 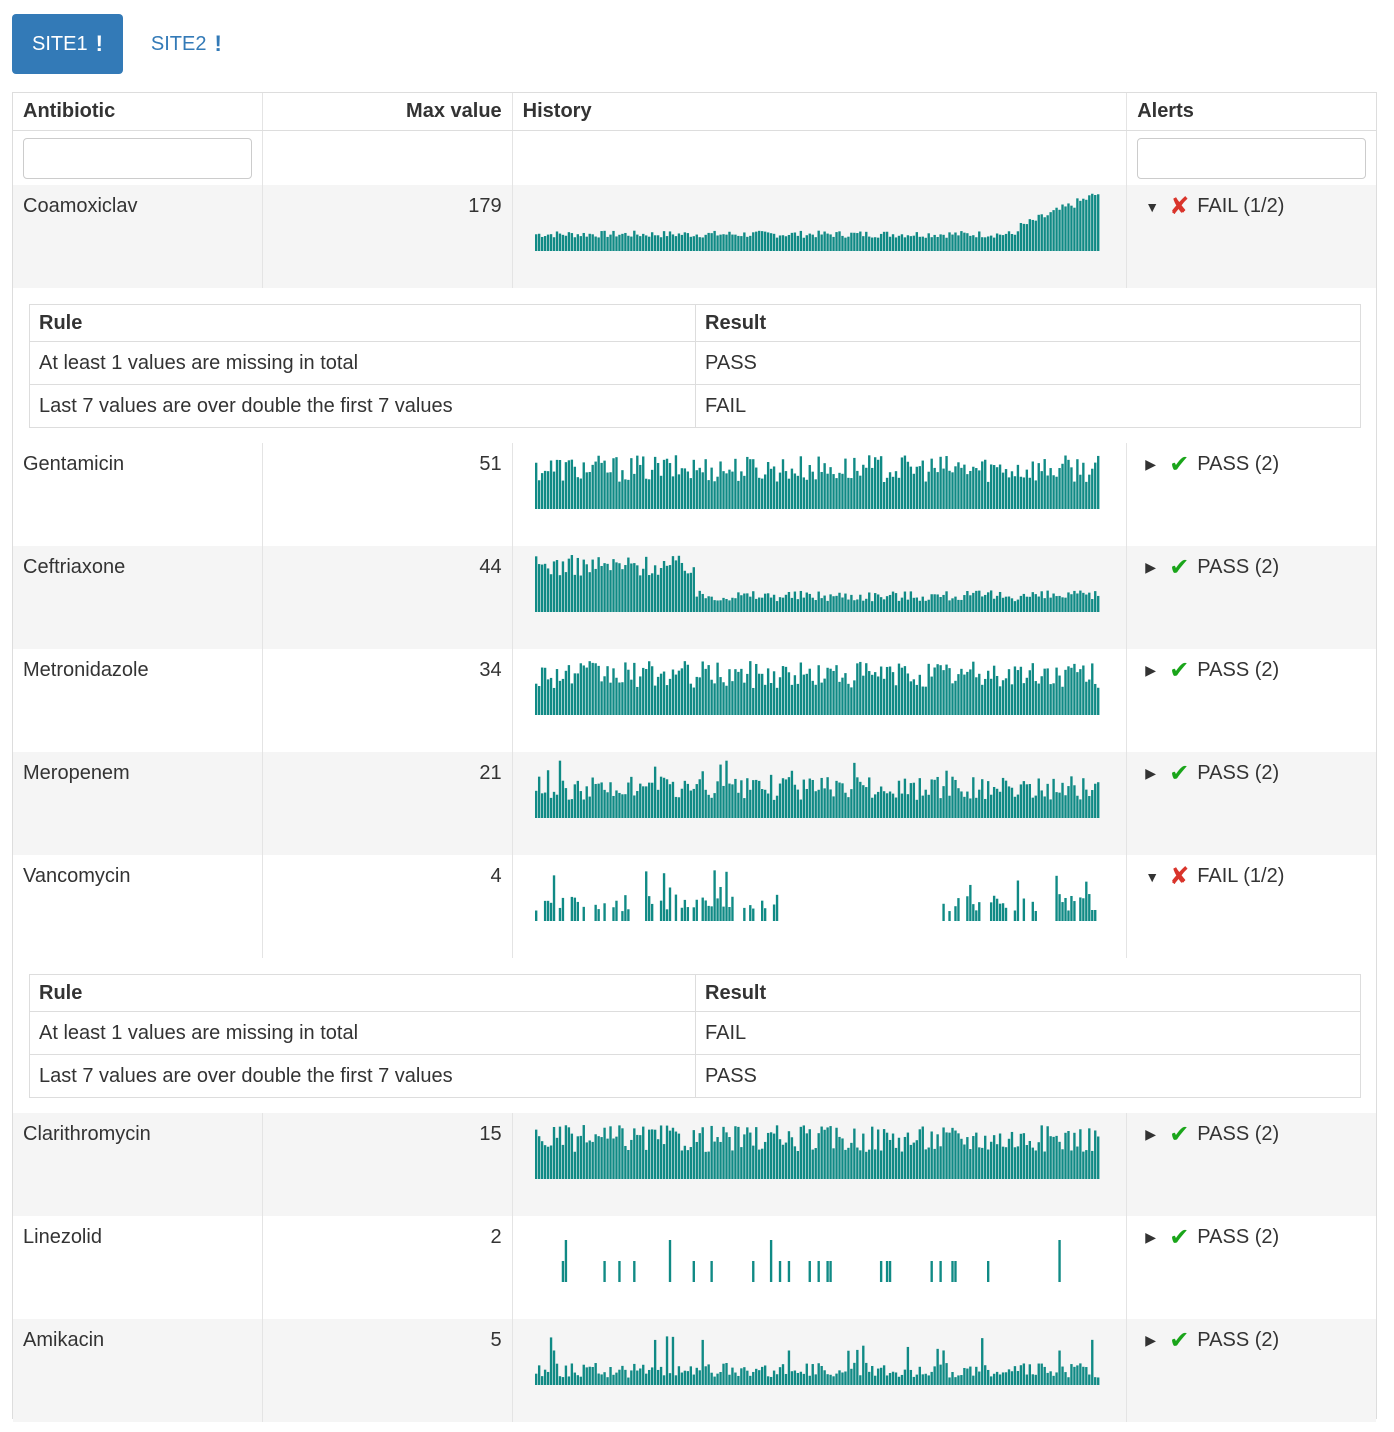 I want to click on alerts-filter-input, so click(x=1252, y=158).